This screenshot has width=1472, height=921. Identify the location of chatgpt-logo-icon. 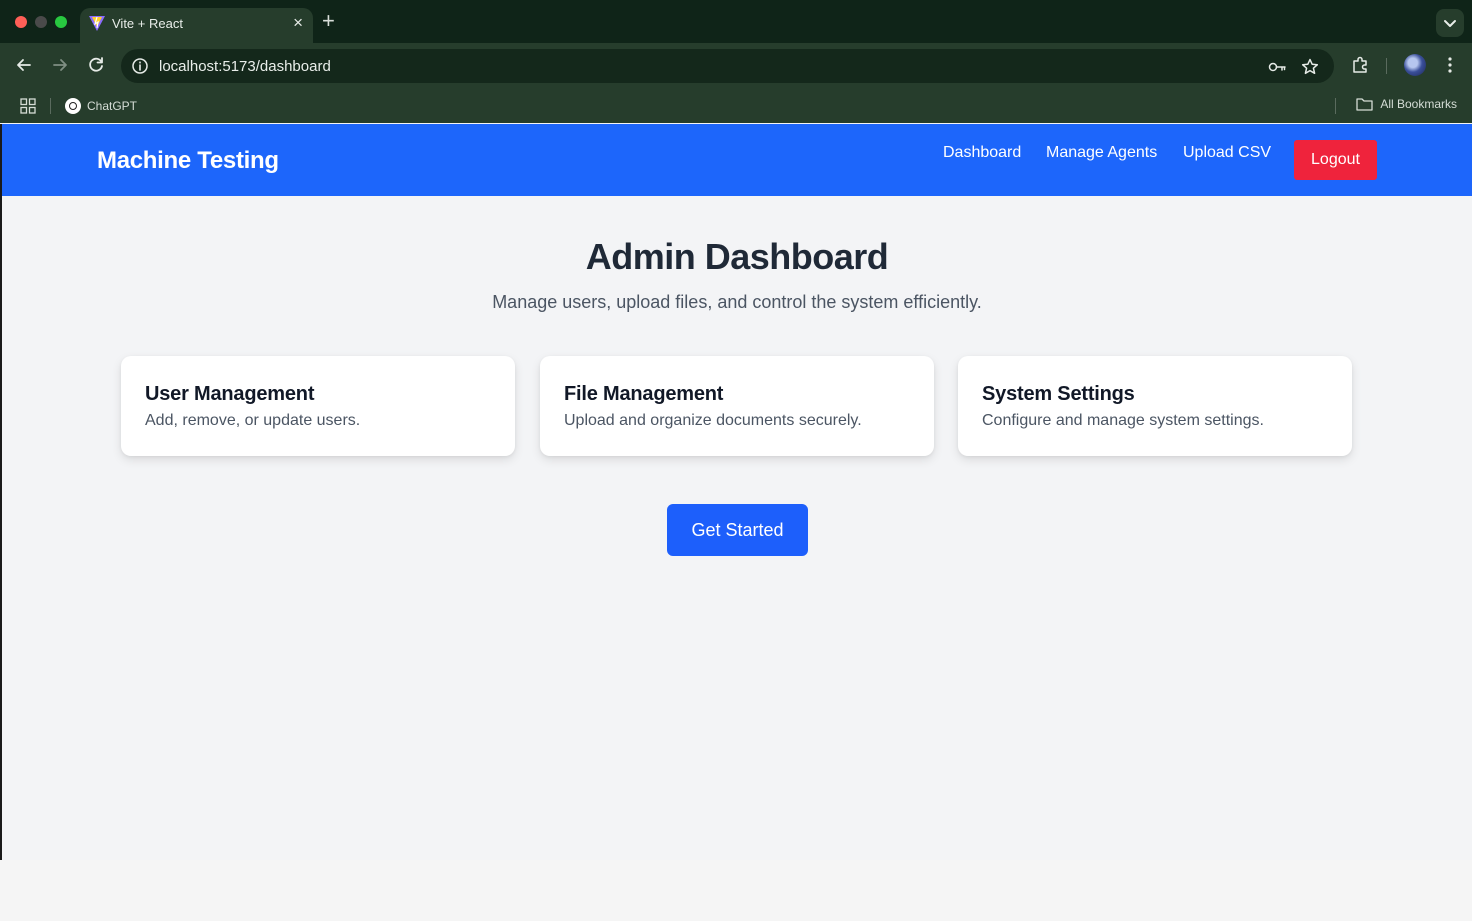
(73, 106).